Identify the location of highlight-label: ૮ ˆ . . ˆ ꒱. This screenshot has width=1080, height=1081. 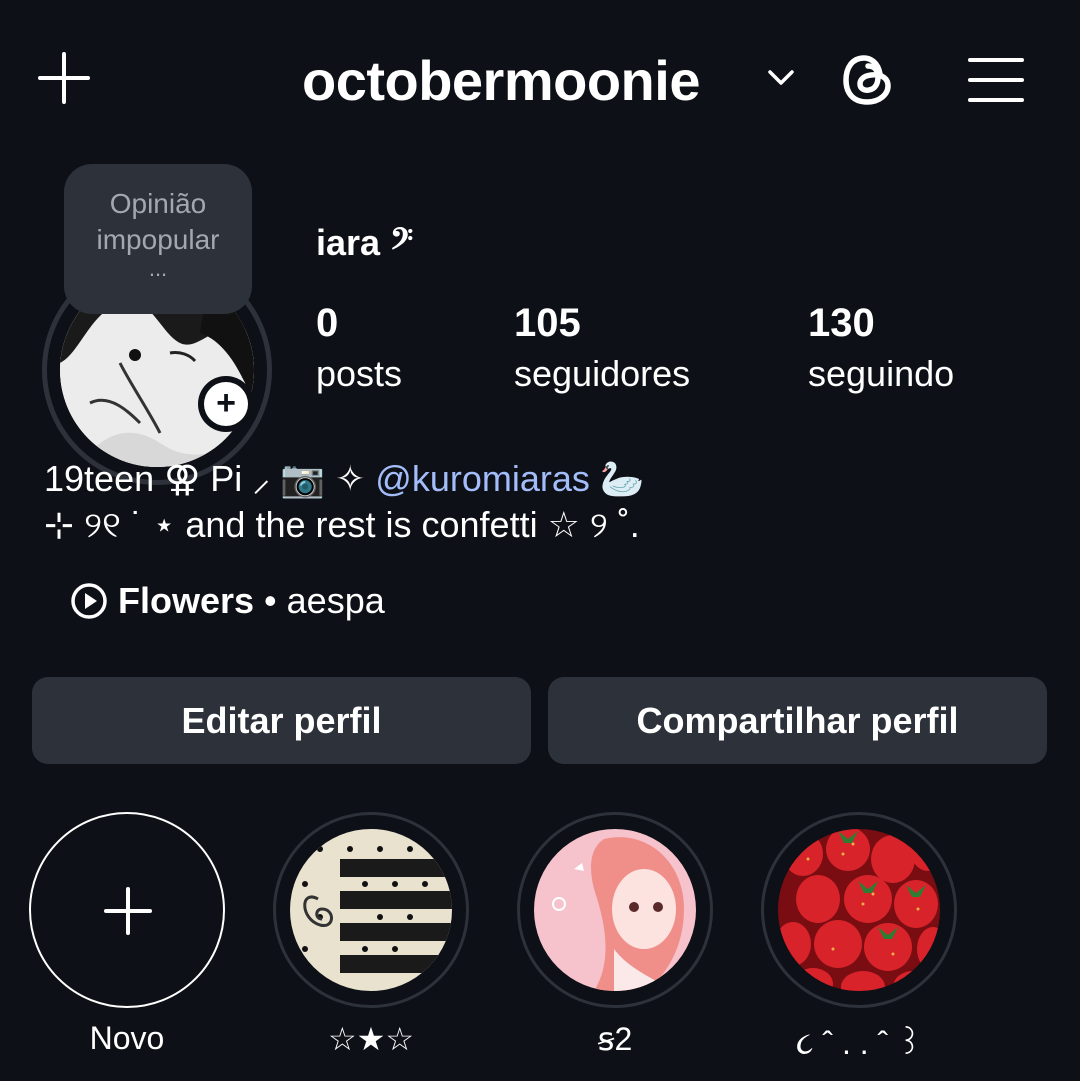
(859, 1043).